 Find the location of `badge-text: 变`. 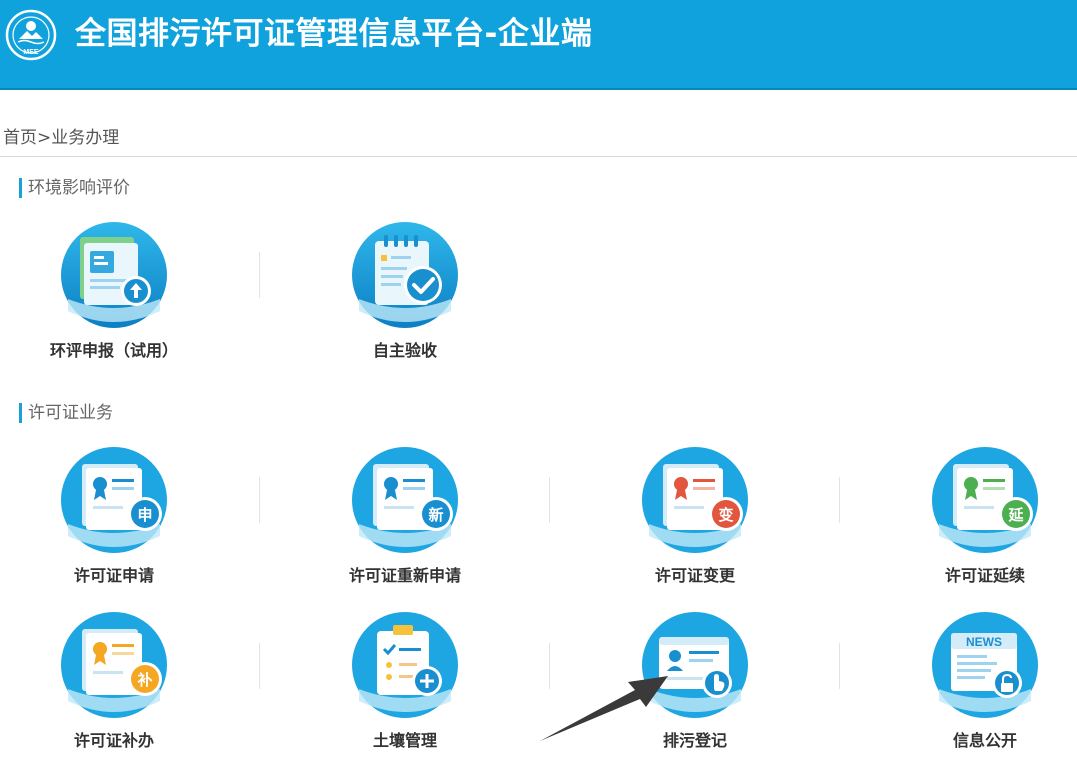

badge-text: 变 is located at coordinates (725, 515).